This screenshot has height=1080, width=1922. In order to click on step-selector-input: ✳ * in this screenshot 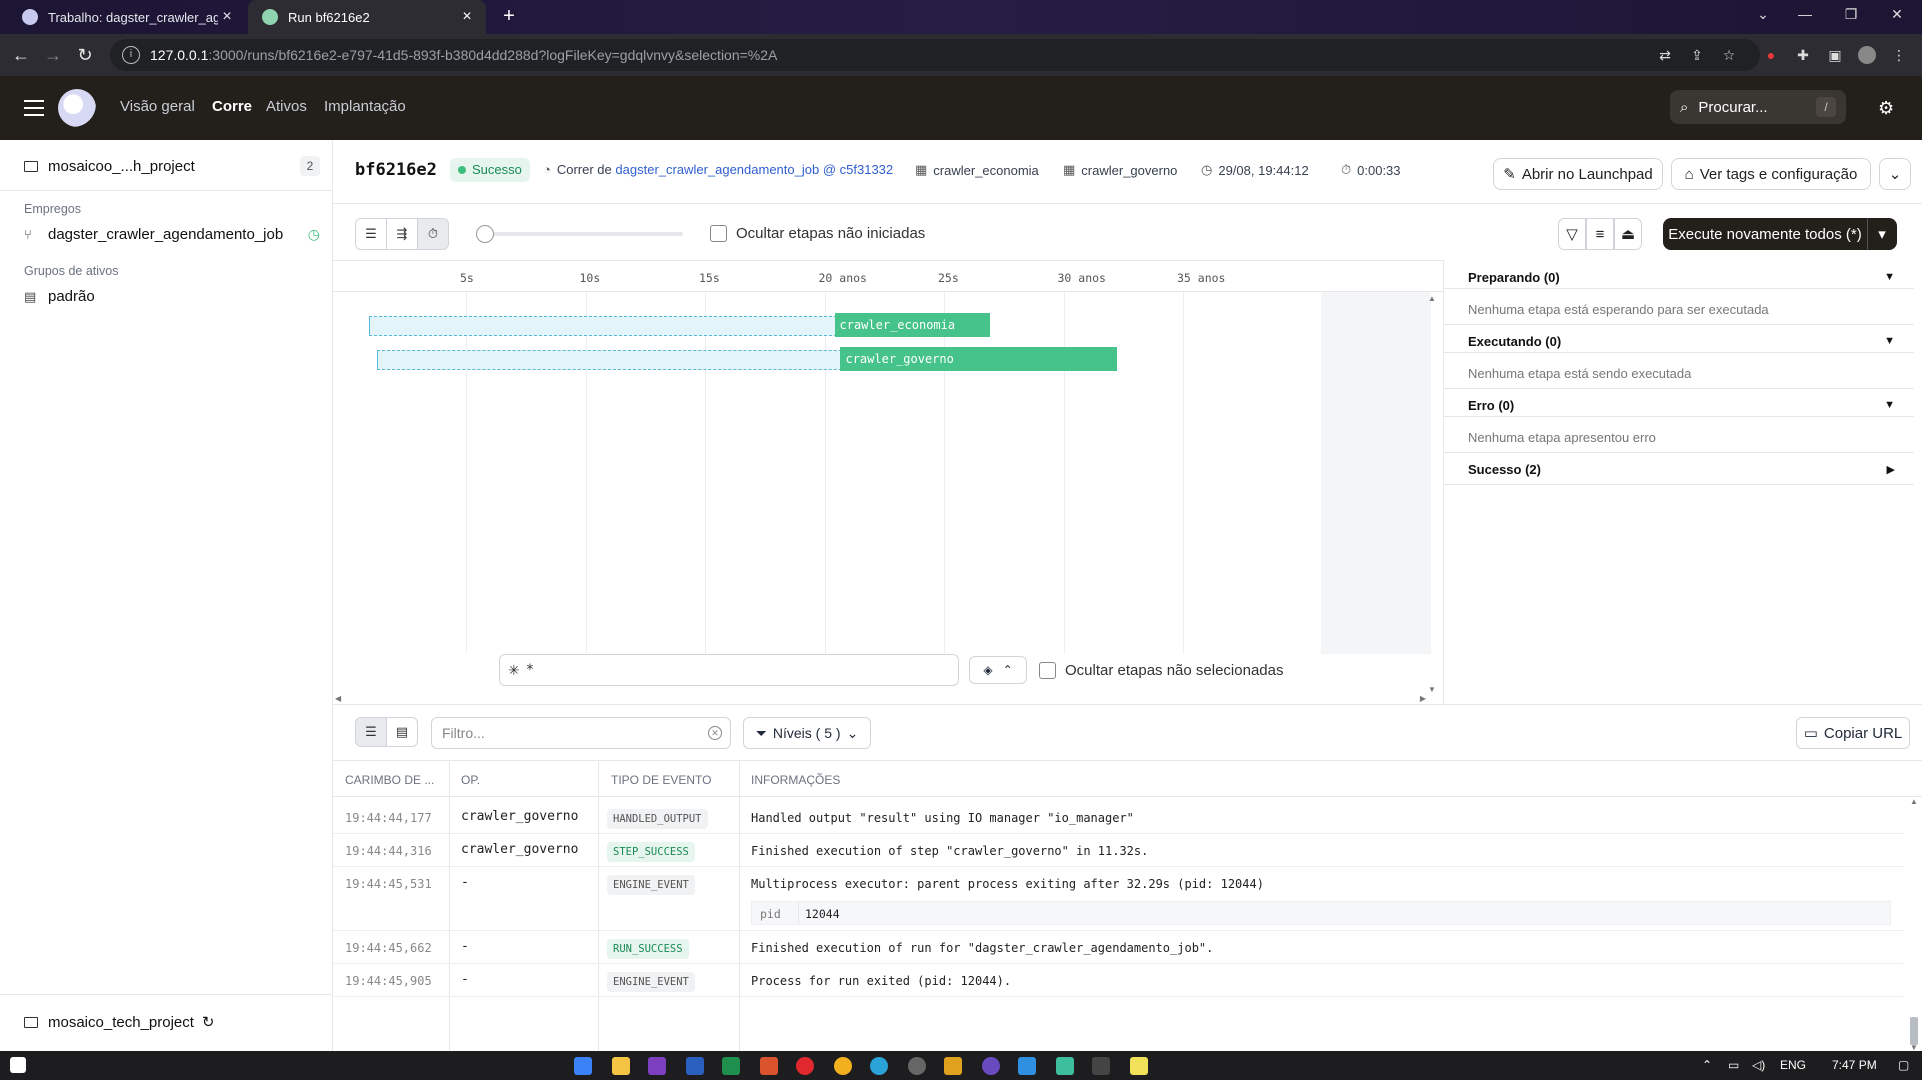, I will do `click(729, 670)`.